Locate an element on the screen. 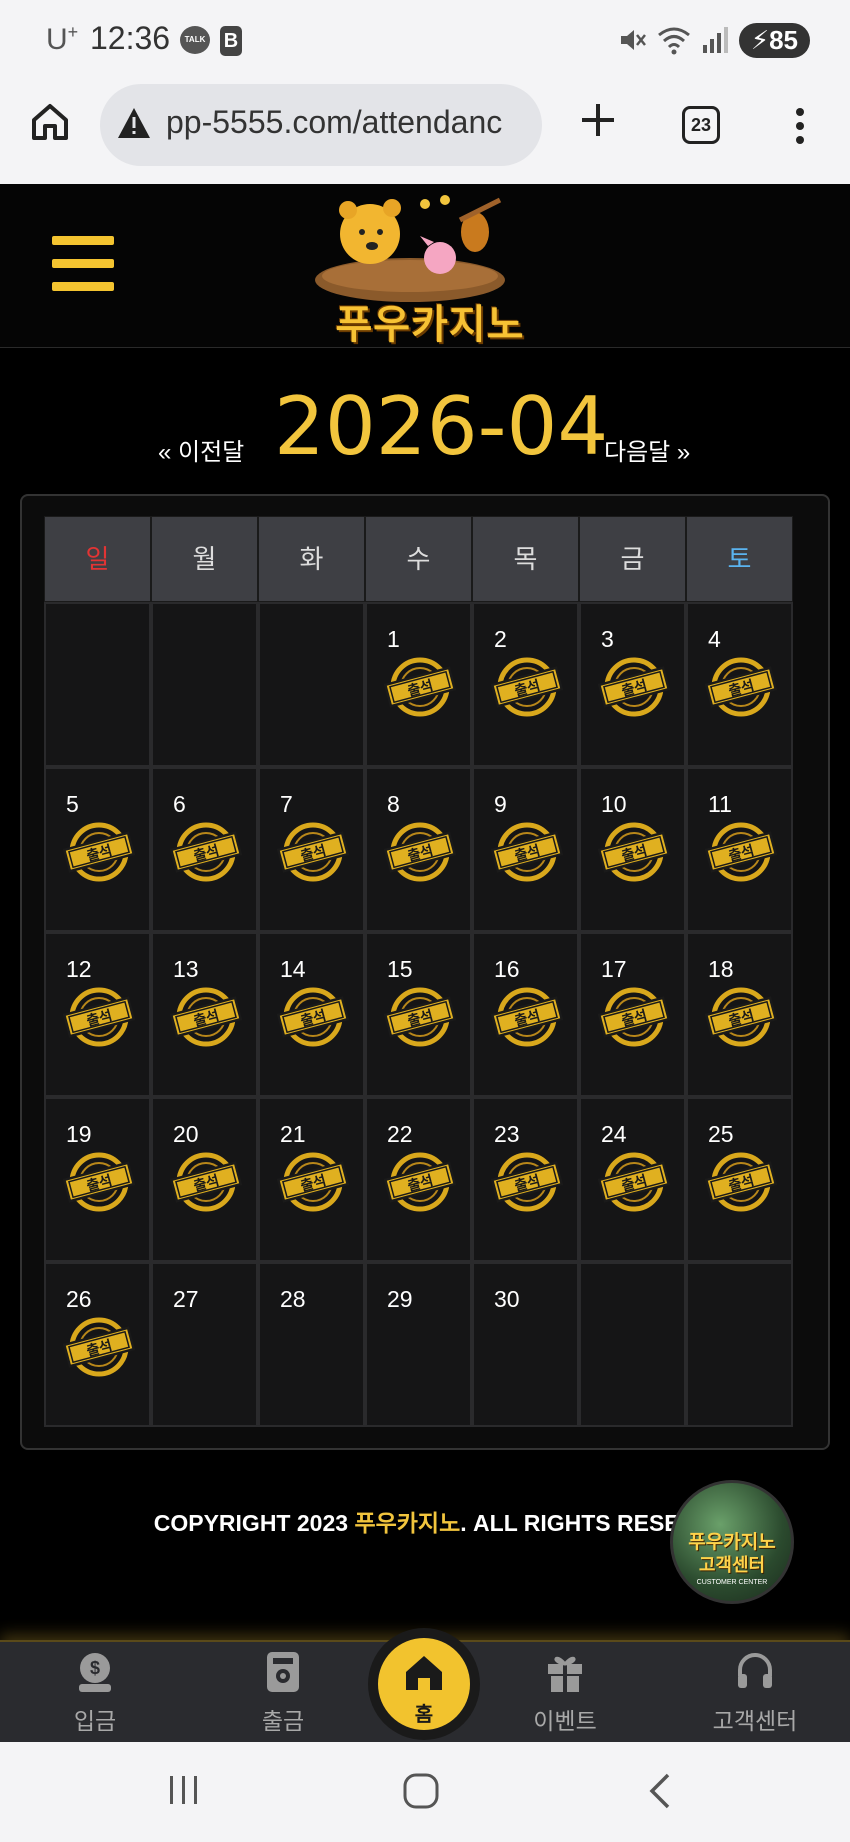 This screenshot has height=1842, width=850. calendar-day-cell: 23 출석 is located at coordinates (525, 1179).